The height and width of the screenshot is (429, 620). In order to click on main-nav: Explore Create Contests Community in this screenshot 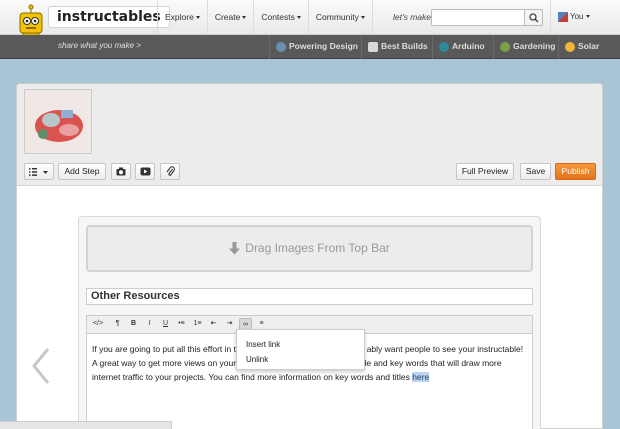, I will do `click(265, 17)`.